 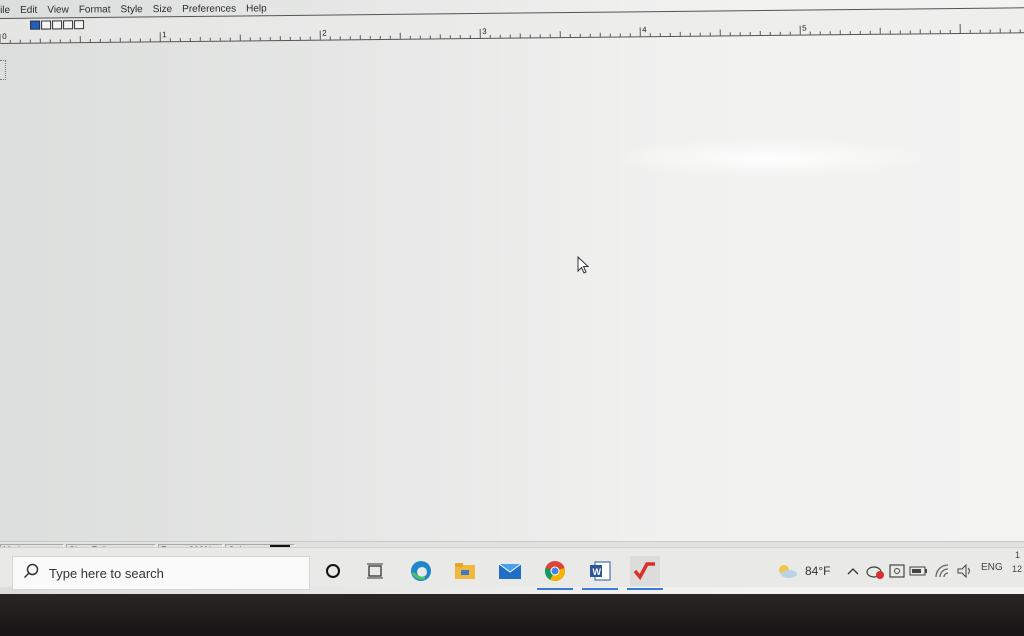 I want to click on screen-glare, so click(x=770, y=158).